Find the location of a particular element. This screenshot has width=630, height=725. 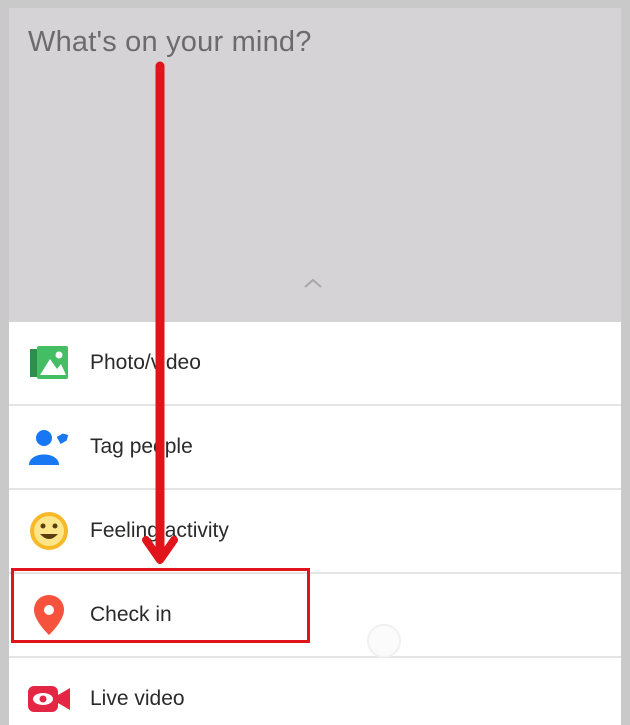

post-text-input: What's on your mind? is located at coordinates (170, 42).